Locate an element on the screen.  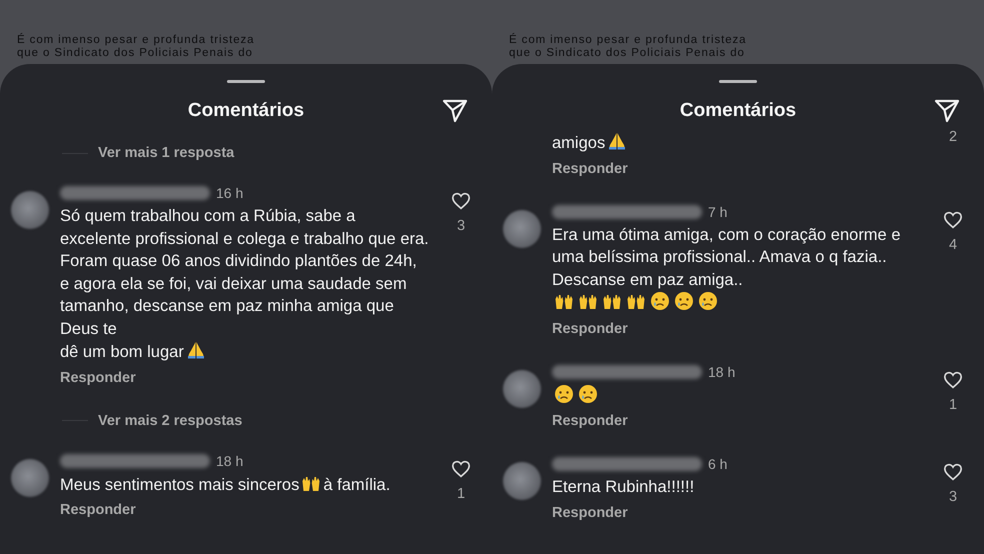
view-more-replies-link: Ver mais 2 respostas is located at coordinates (170, 420).